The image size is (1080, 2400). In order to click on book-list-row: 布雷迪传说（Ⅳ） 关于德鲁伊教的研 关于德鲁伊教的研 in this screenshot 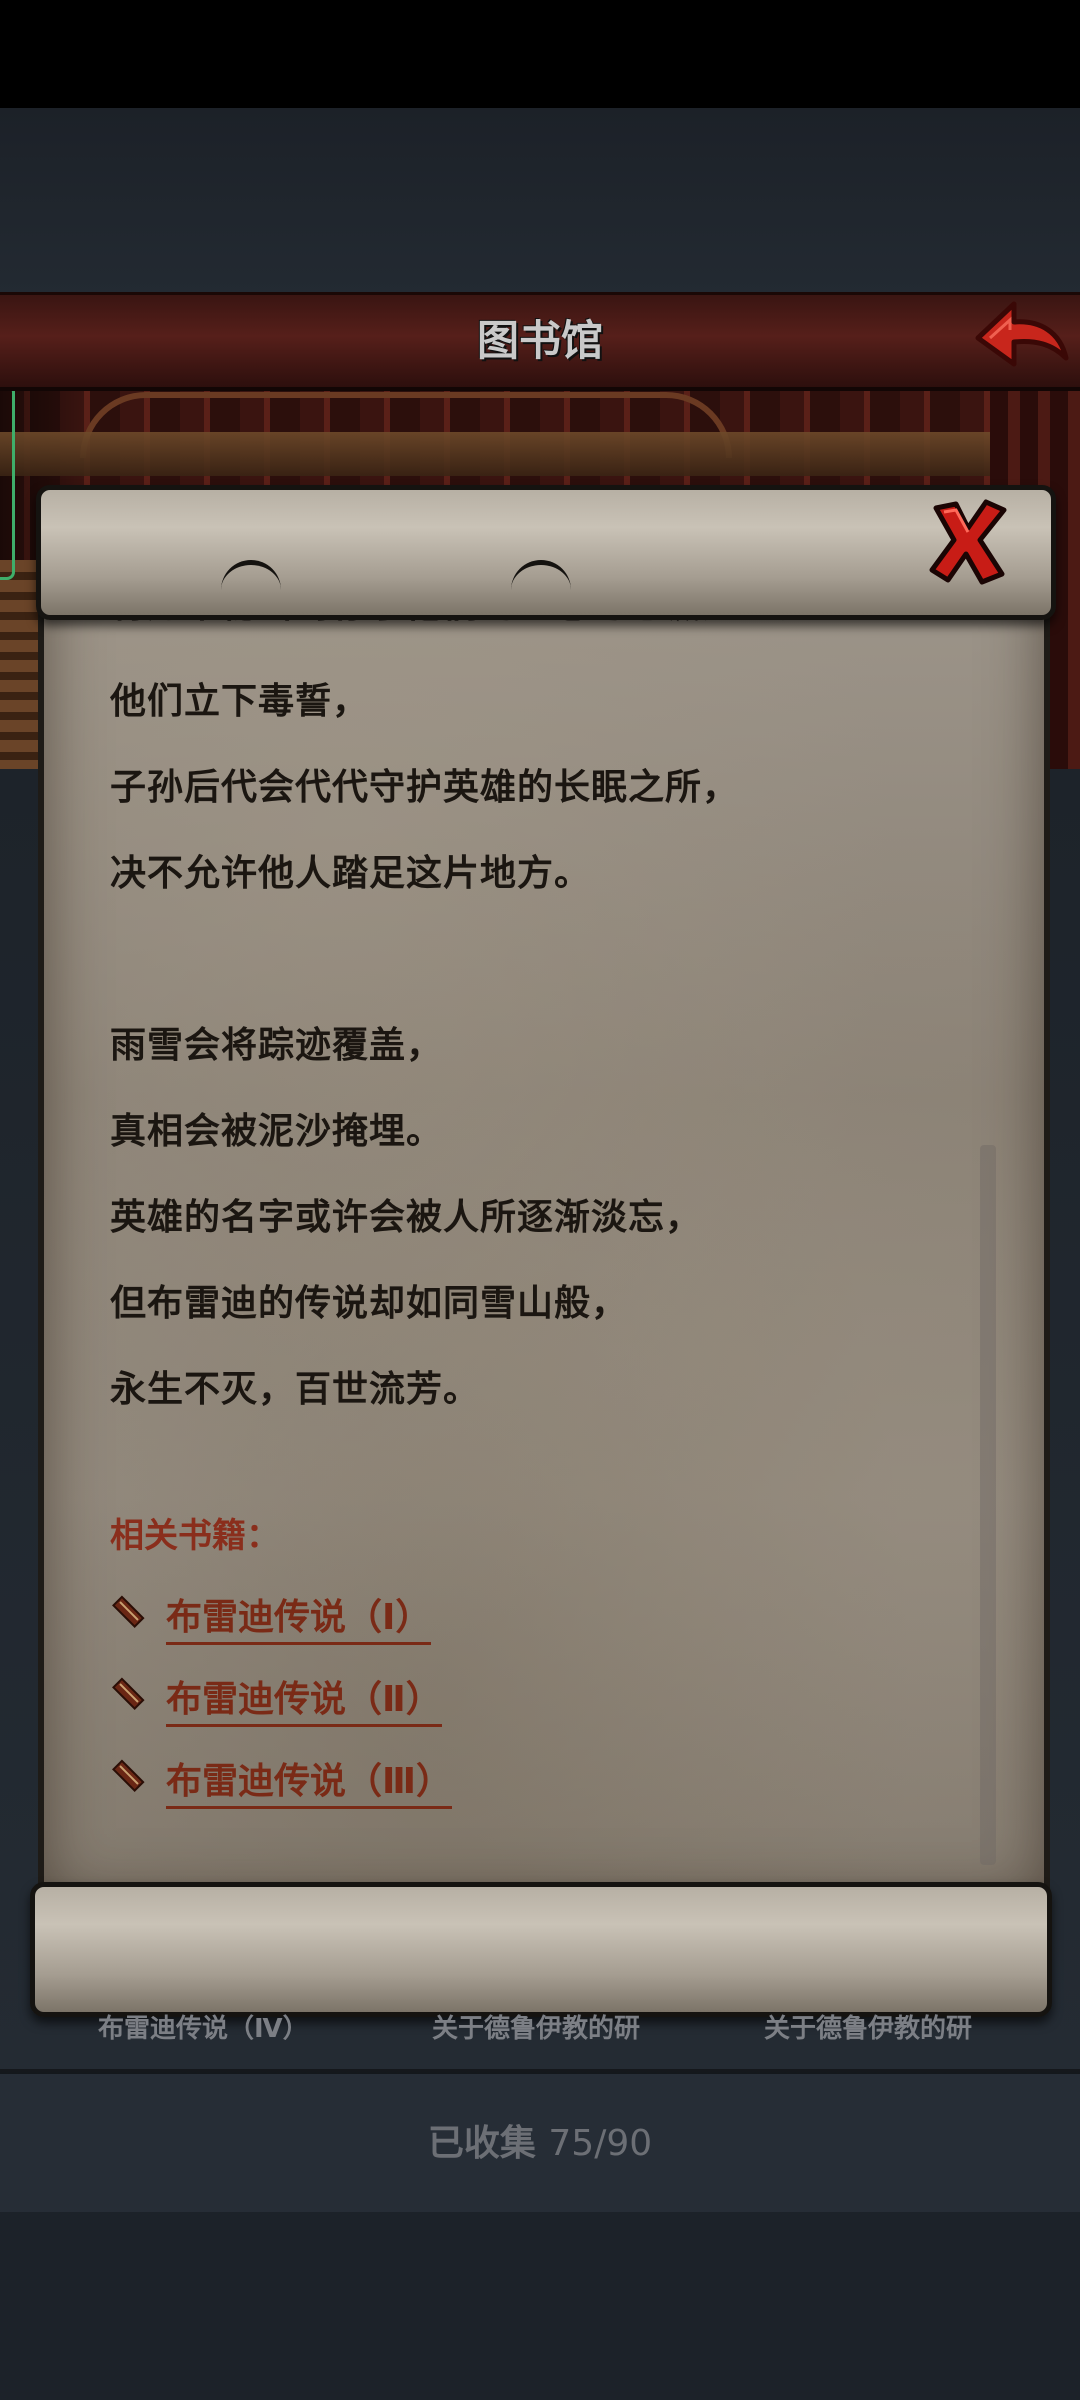, I will do `click(540, 2038)`.